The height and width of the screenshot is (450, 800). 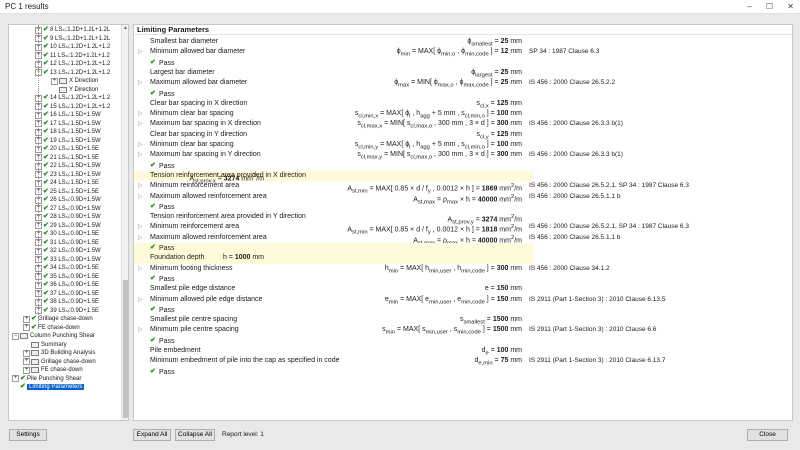 I want to click on pass-status: ✔ Pass, so click(x=162, y=372).